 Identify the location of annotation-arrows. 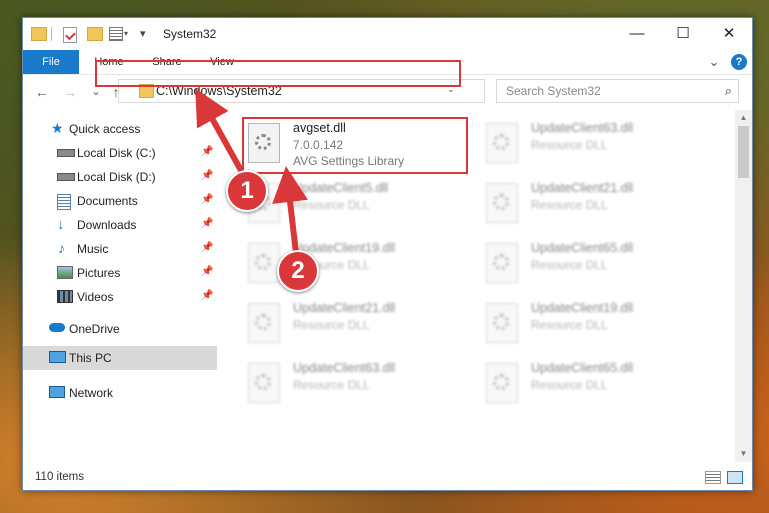
(251, 171).